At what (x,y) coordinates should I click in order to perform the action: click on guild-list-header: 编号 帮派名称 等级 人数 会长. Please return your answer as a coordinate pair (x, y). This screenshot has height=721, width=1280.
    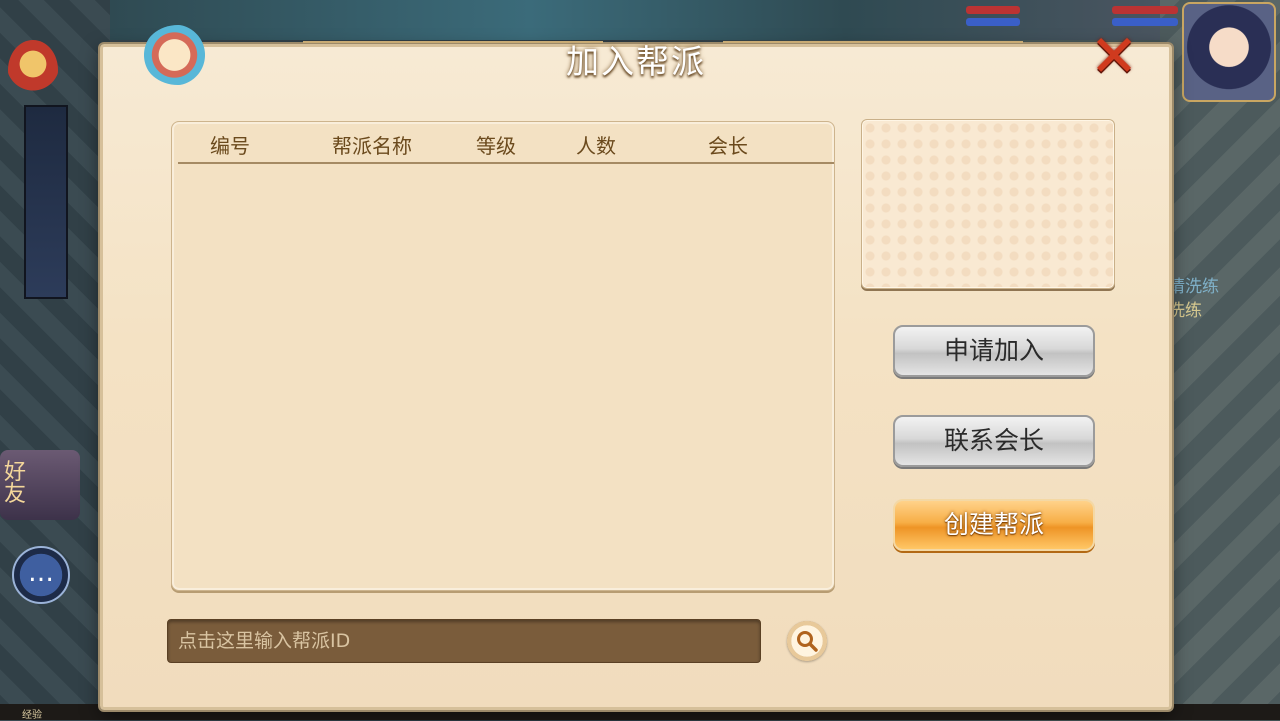
    Looking at the image, I should click on (506, 143).